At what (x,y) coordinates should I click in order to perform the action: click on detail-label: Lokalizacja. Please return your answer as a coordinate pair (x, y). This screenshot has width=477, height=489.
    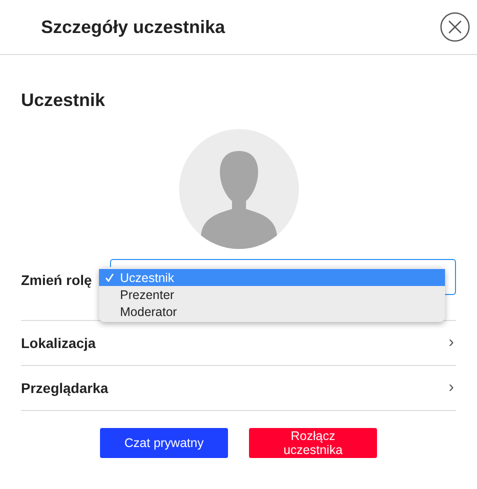
    Looking at the image, I should click on (58, 343).